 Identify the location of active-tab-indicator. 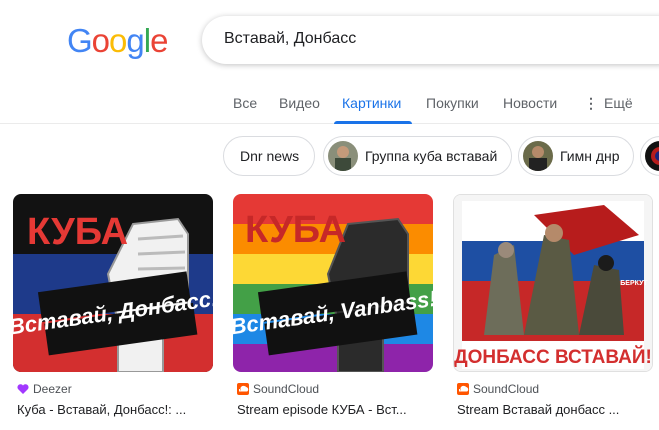
(373, 122).